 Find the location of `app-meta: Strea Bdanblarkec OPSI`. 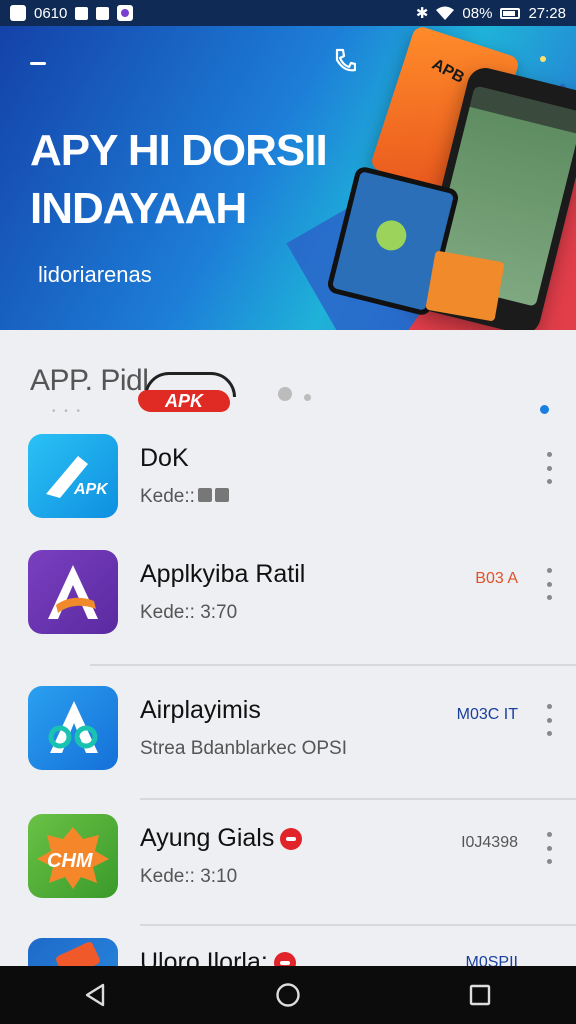

app-meta: Strea Bdanblarkec OPSI is located at coordinates (243, 748).